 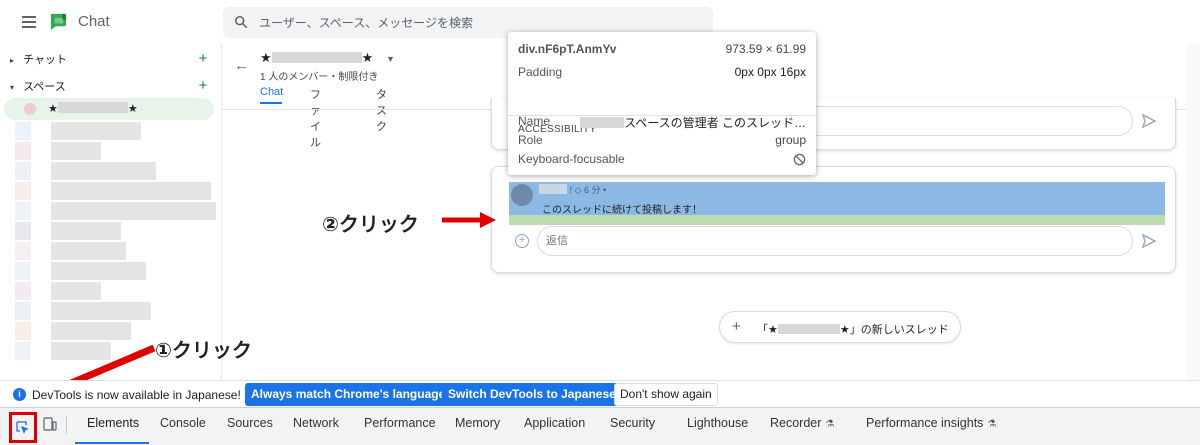 I want to click on not-focusable-icon, so click(x=799, y=159).